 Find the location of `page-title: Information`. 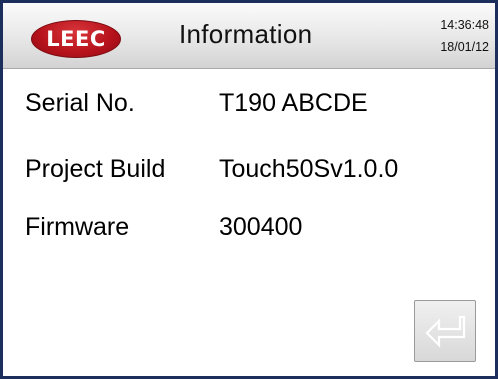

page-title: Information is located at coordinates (246, 34).